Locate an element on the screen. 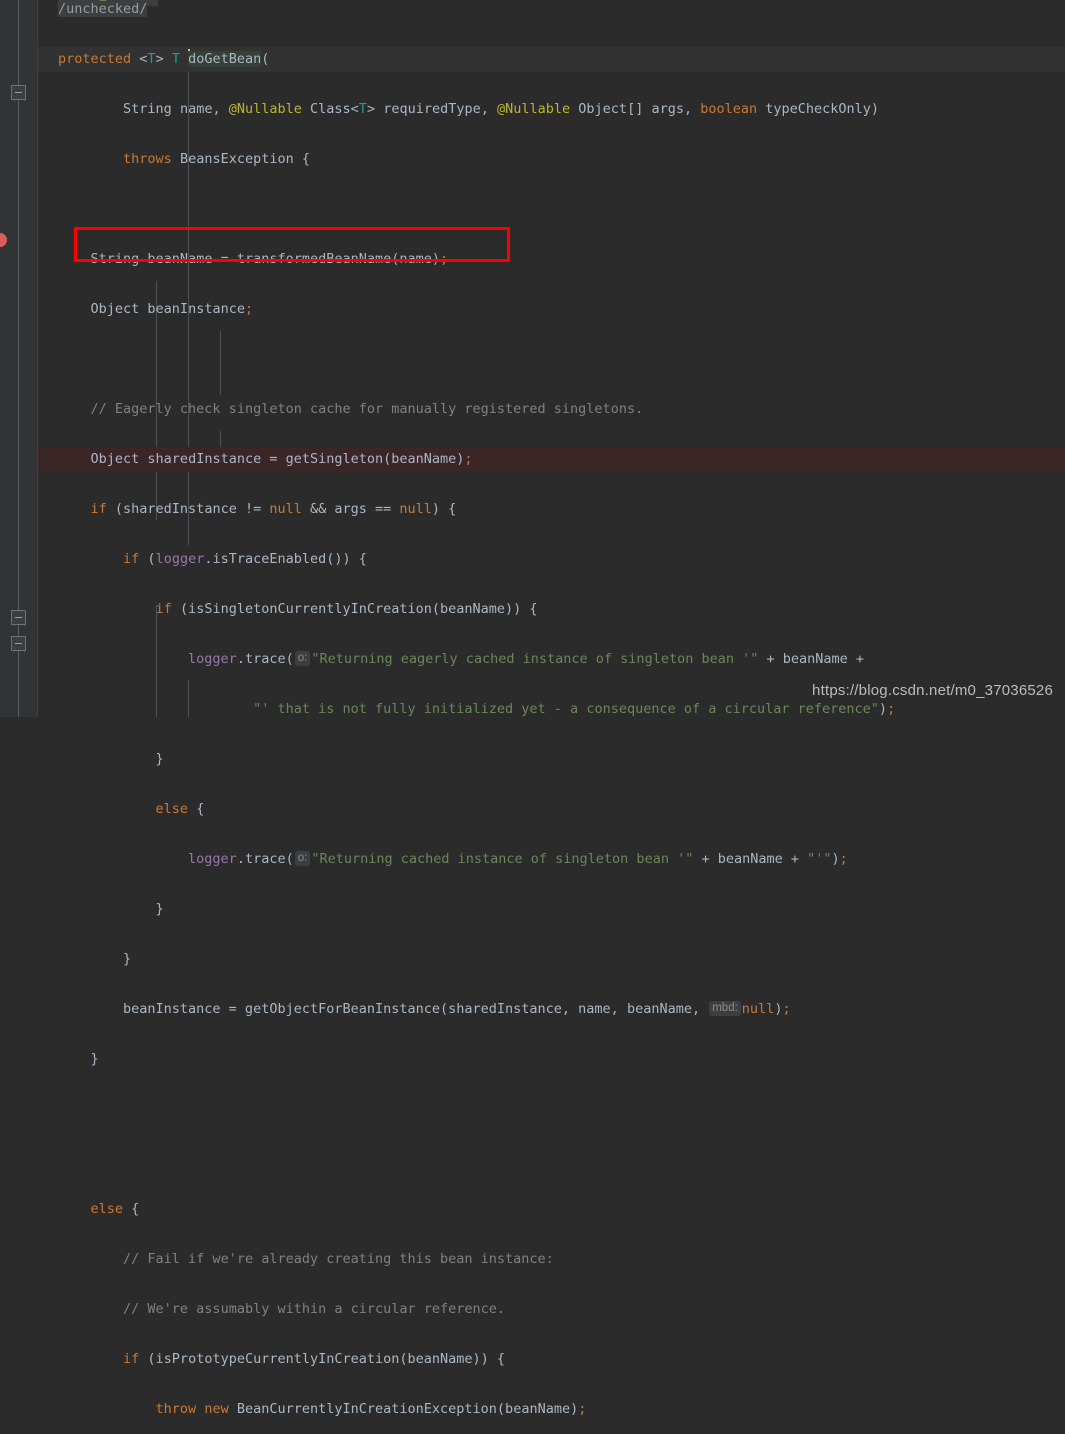  code-line-signature: protected <T> T doGetBean( is located at coordinates (551, 59).